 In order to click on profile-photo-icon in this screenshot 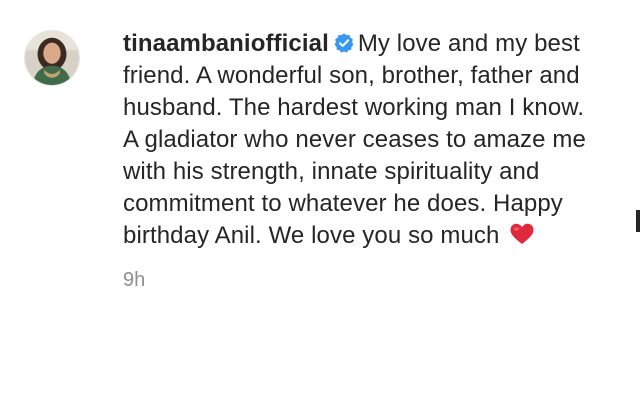, I will do `click(52, 58)`.